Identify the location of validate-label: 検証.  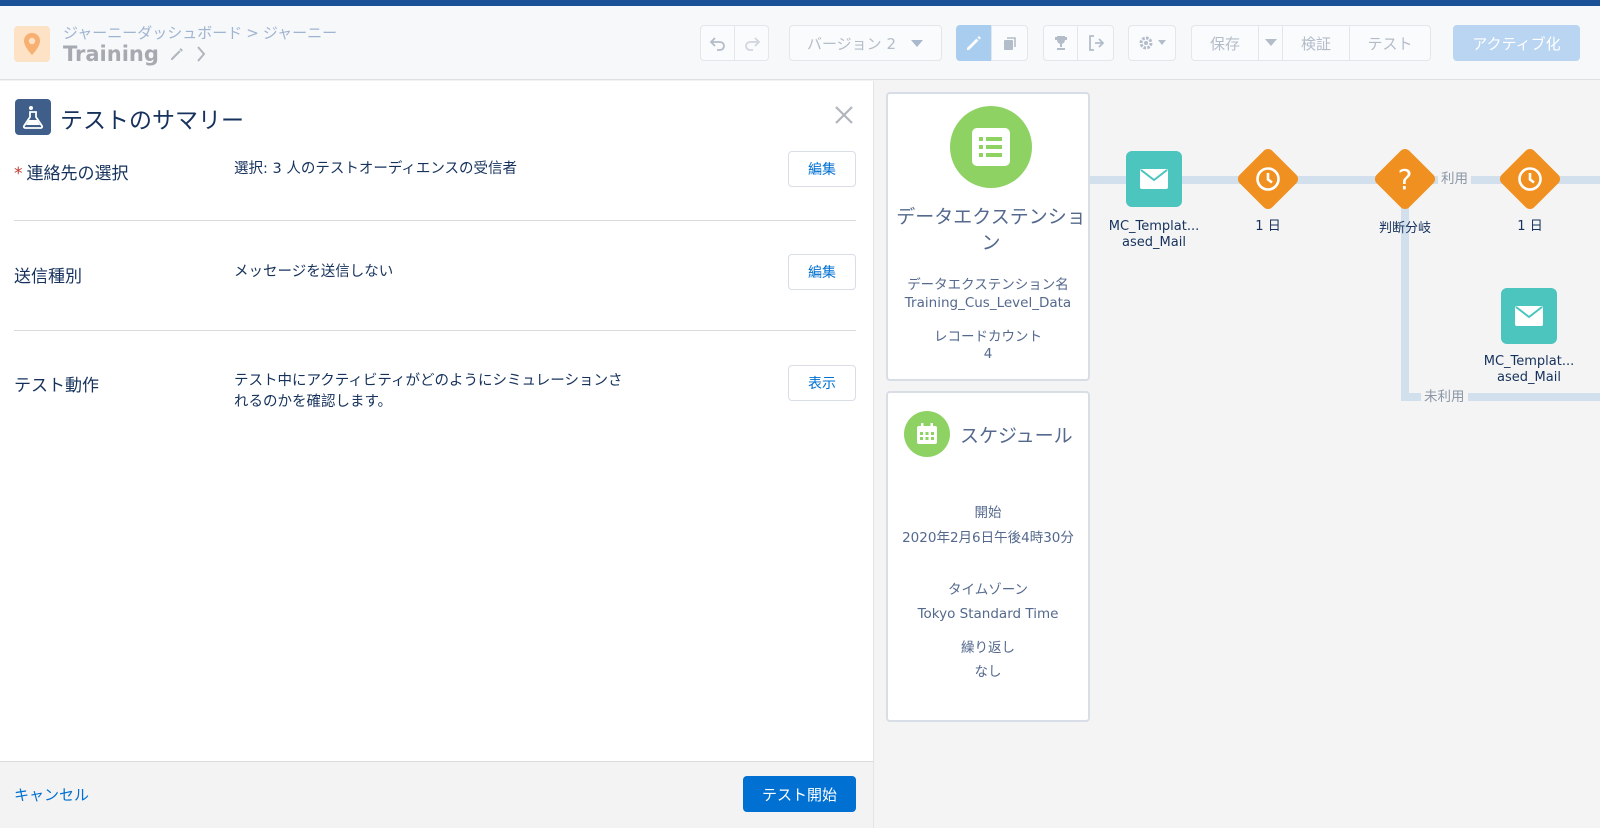
(1315, 43).